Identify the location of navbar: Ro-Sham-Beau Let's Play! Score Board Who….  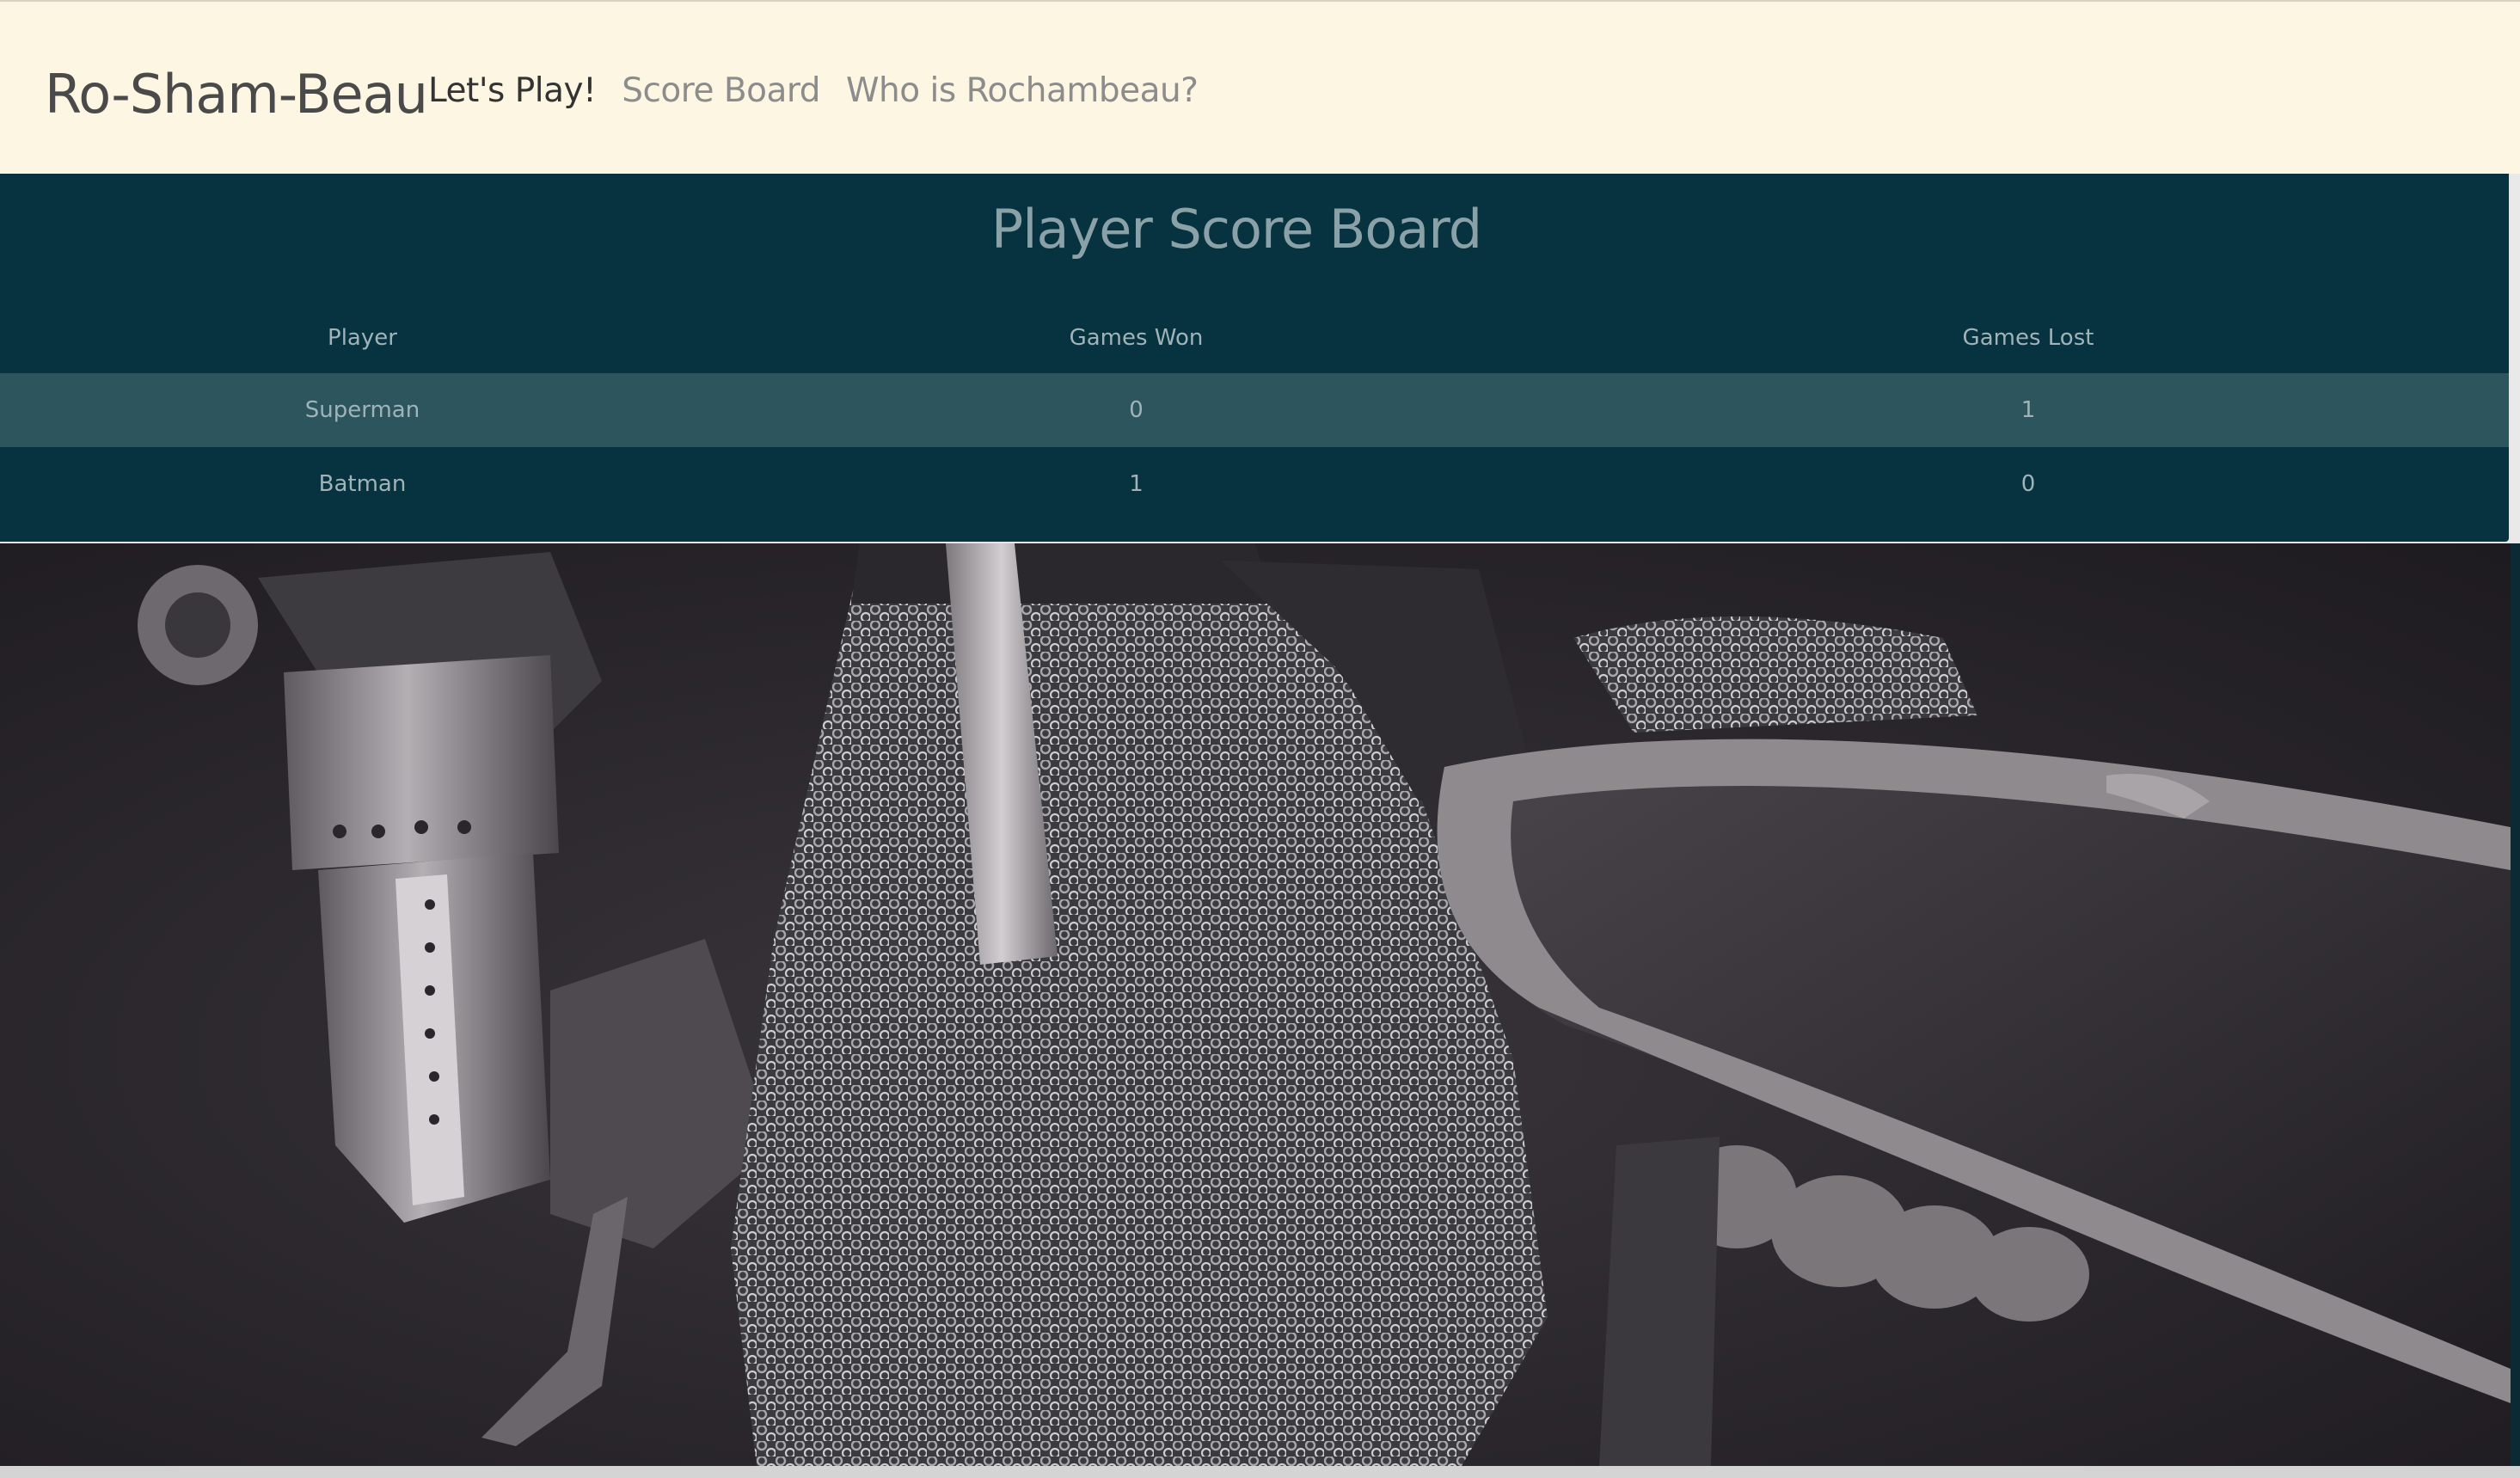
(1260, 87).